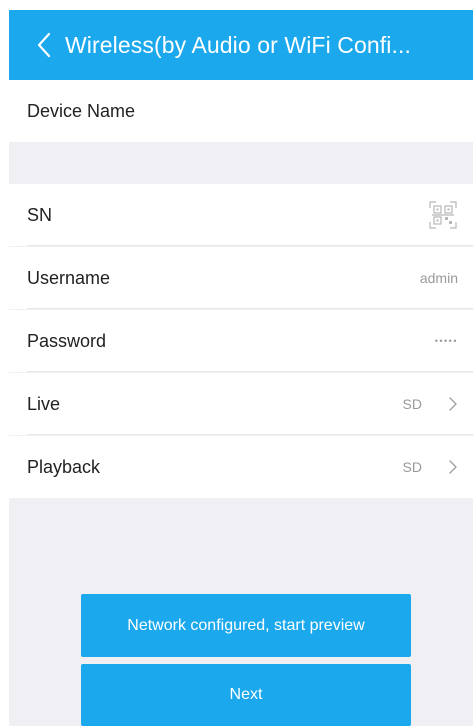 The width and height of the screenshot is (473, 726). I want to click on live-row: Live SD, so click(241, 404).